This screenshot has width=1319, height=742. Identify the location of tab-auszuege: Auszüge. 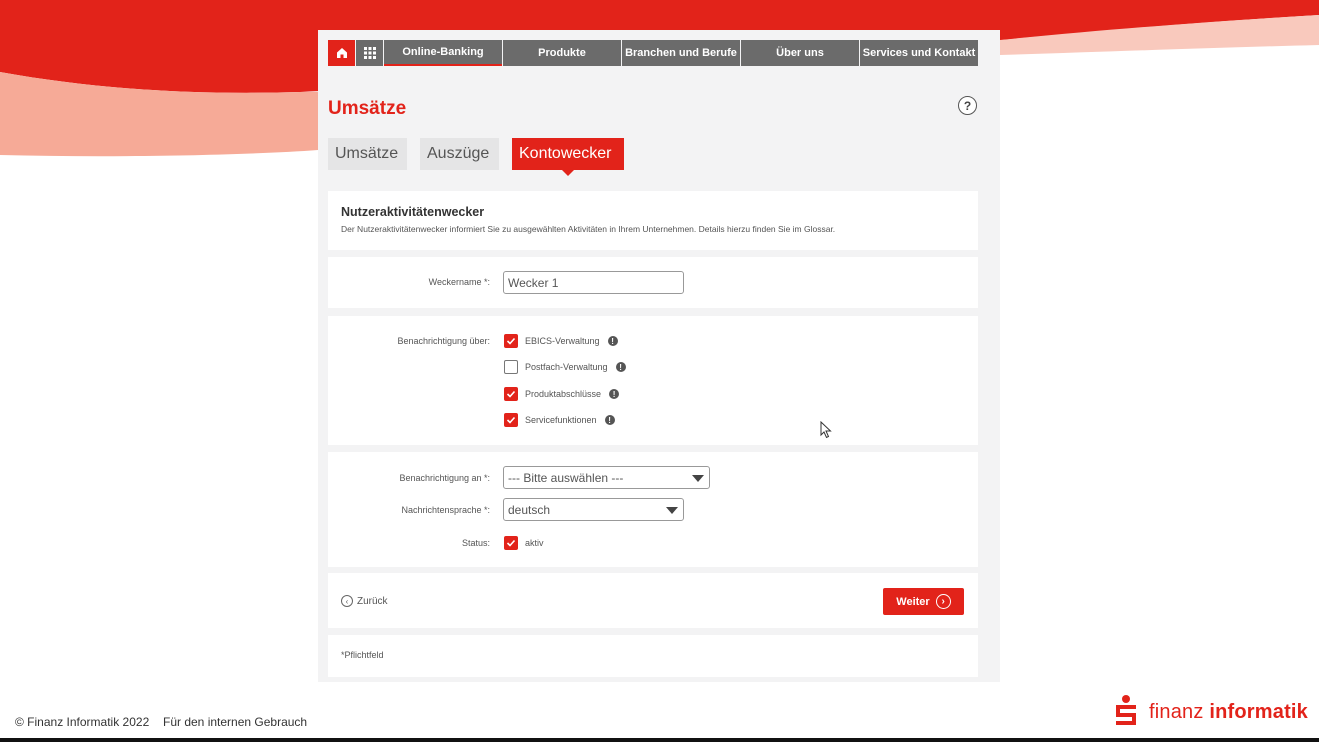
(459, 154).